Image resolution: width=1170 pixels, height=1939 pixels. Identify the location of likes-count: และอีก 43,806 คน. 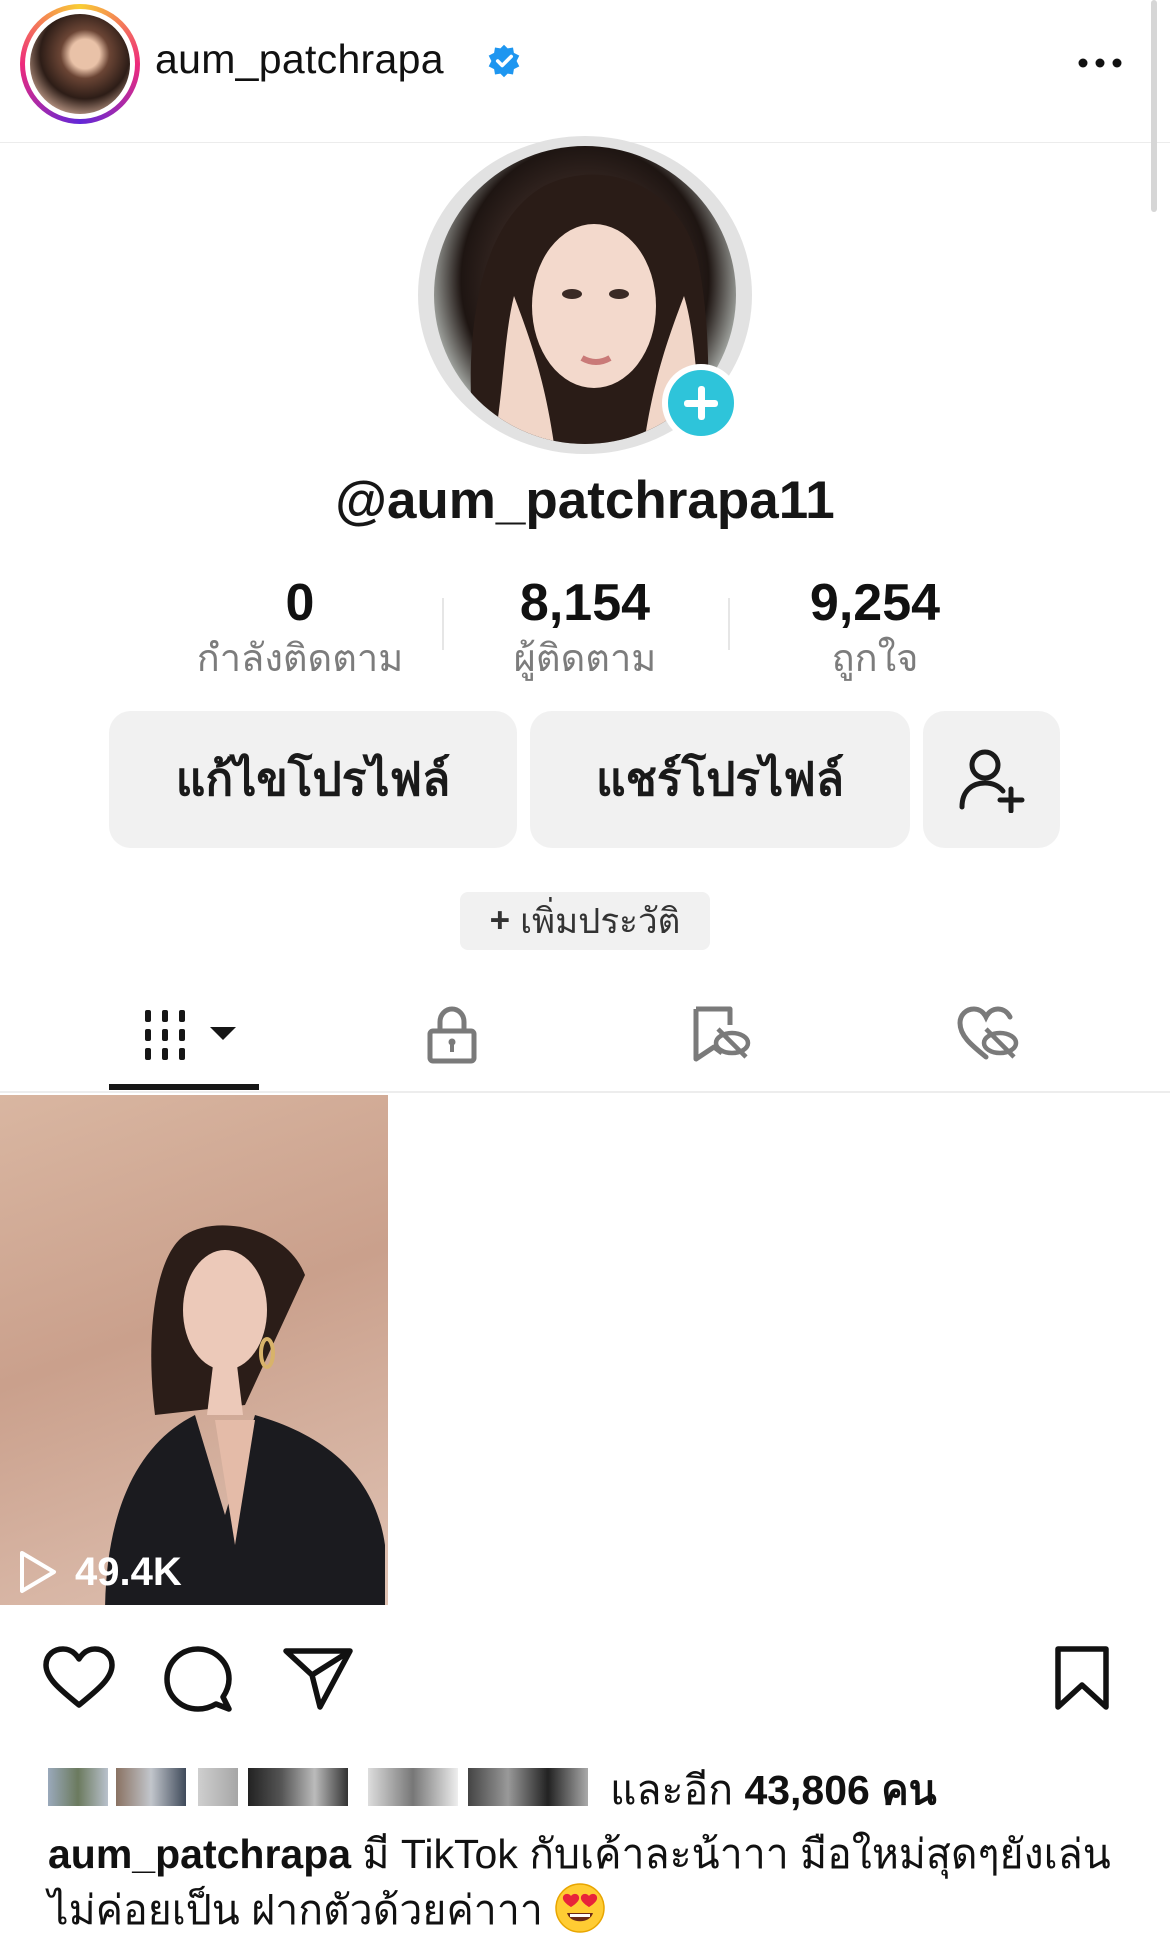
(773, 1790).